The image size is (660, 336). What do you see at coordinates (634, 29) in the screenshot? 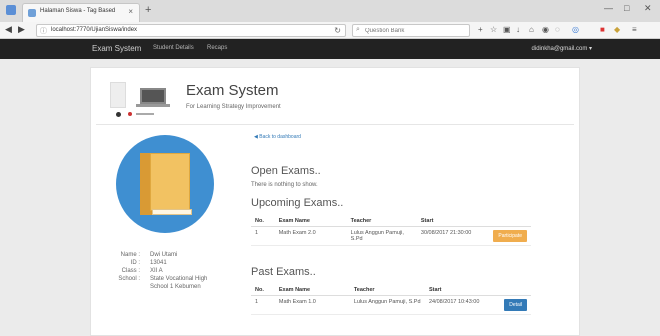
I see `menu-icon: ≡` at bounding box center [634, 29].